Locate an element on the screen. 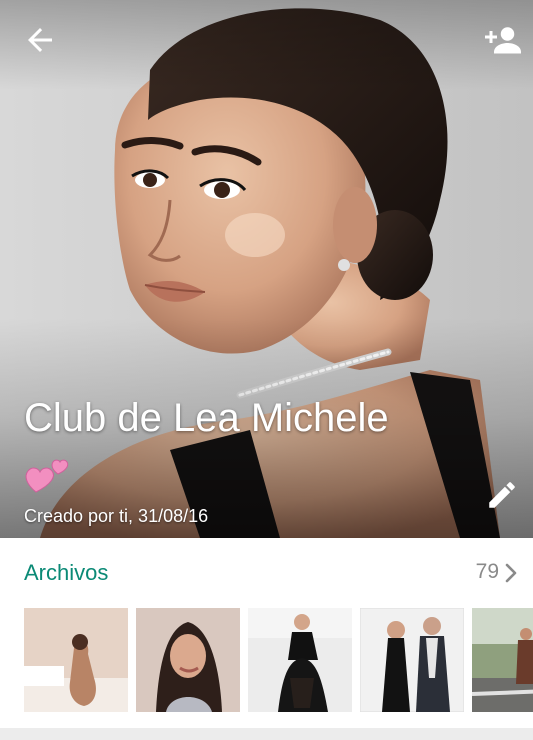 This screenshot has width=533, height=740. arrow-back-icon is located at coordinates (40, 40).